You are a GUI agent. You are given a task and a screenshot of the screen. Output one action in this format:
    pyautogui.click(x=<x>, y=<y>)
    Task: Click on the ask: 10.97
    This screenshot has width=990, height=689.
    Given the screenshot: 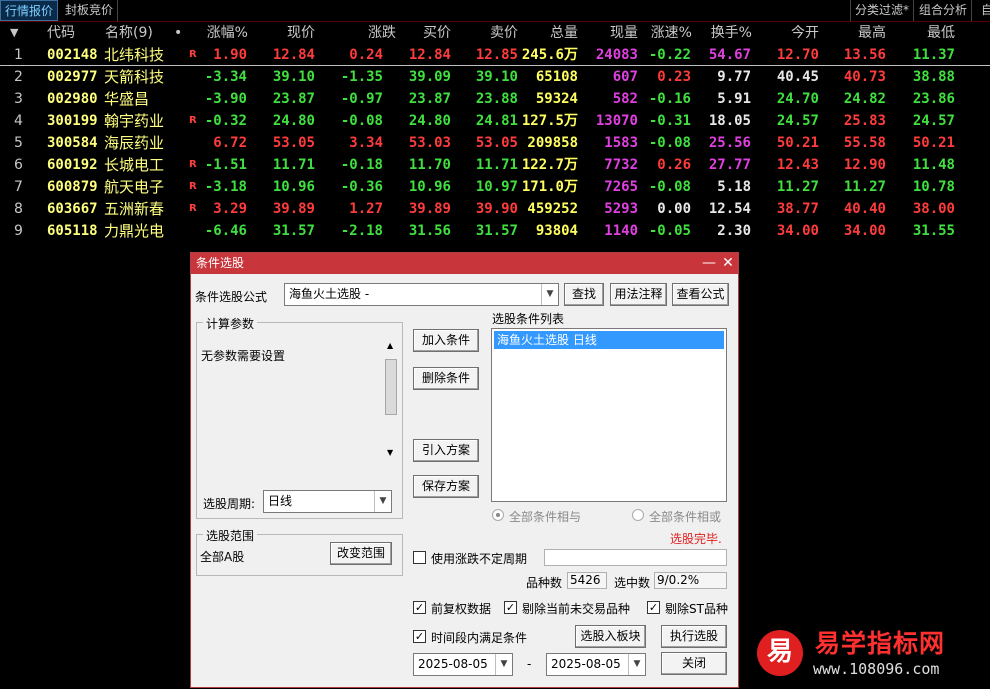 What is the action you would take?
    pyautogui.click(x=496, y=187)
    